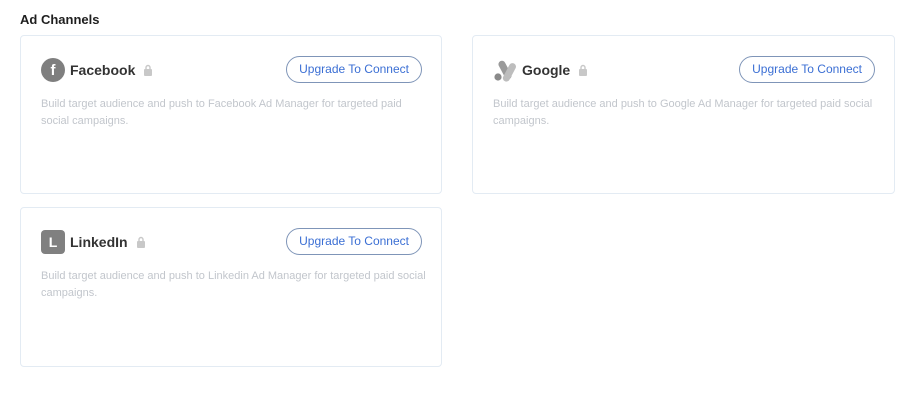  What do you see at coordinates (99, 242) in the screenshot?
I see `channel-name: LinkedIn` at bounding box center [99, 242].